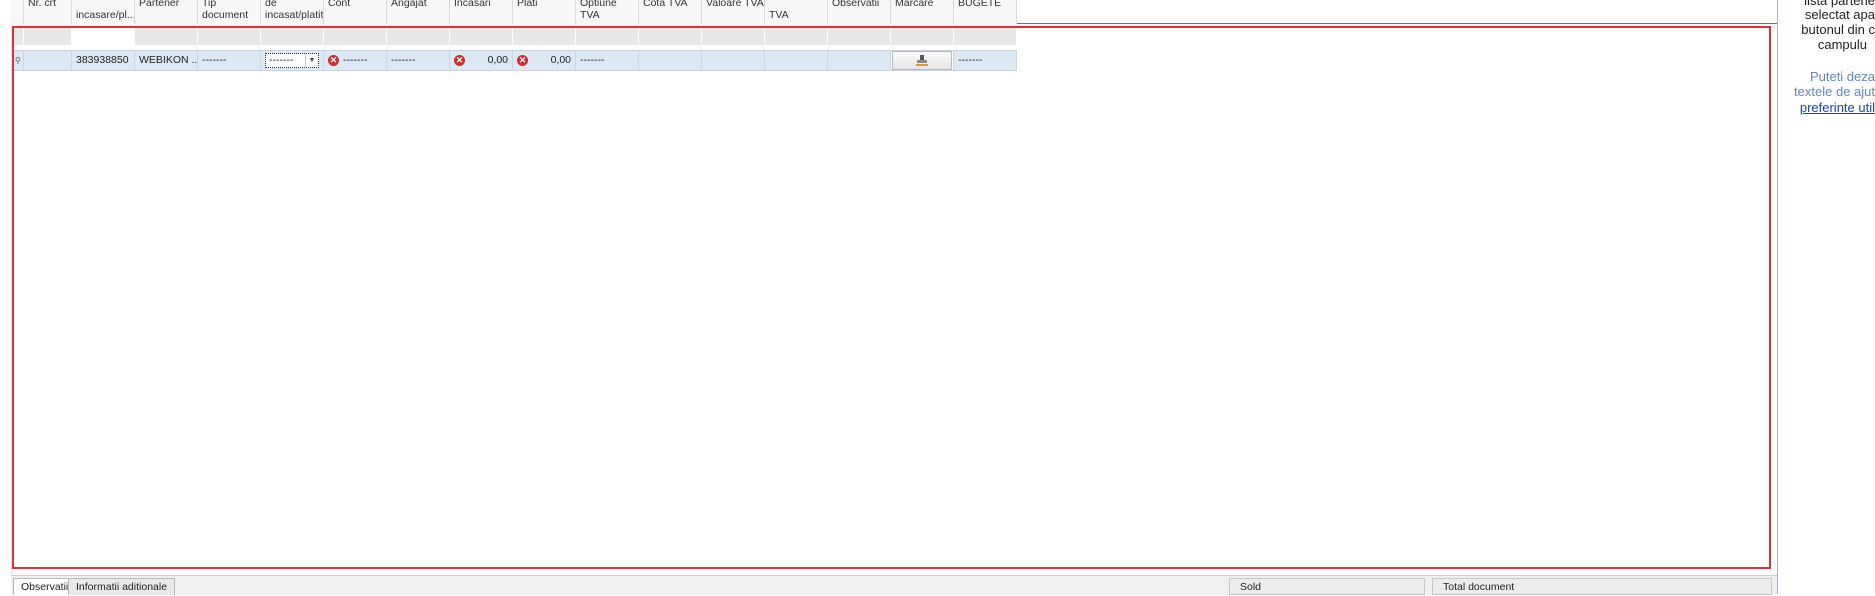  Describe the element at coordinates (796, 12) in the screenshot. I see `header-tva: TVA` at that location.